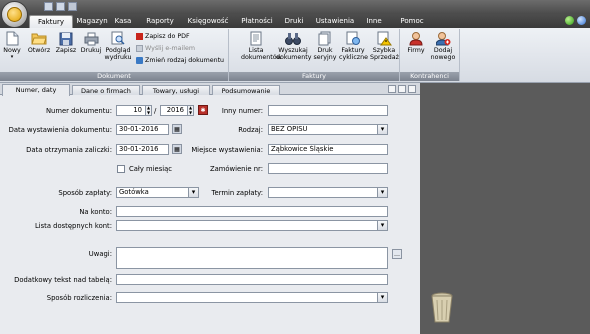  I want to click on additional-text-label: Dodatkowy tekst nad tabelą:, so click(63, 280).